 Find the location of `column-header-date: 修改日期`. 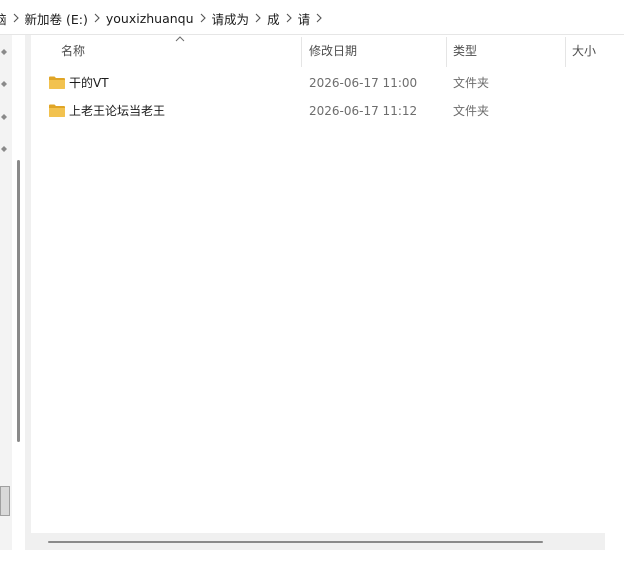

column-header-date: 修改日期 is located at coordinates (333, 51).